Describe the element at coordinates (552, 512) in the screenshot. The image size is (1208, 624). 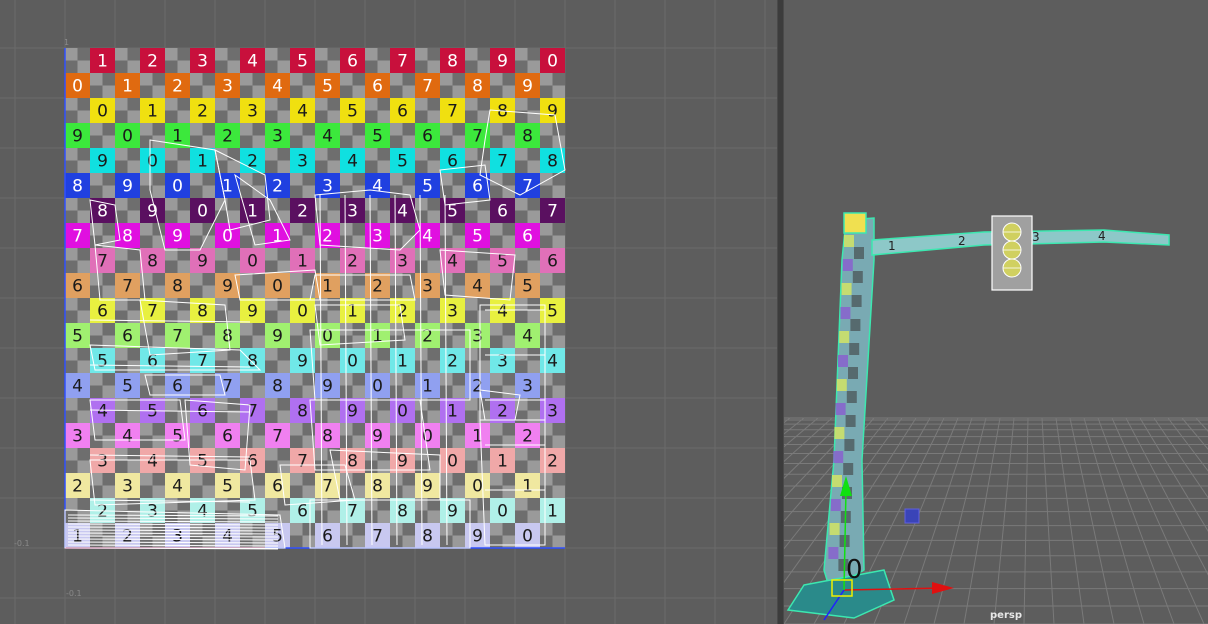
I see `checker-number: 1` at that location.